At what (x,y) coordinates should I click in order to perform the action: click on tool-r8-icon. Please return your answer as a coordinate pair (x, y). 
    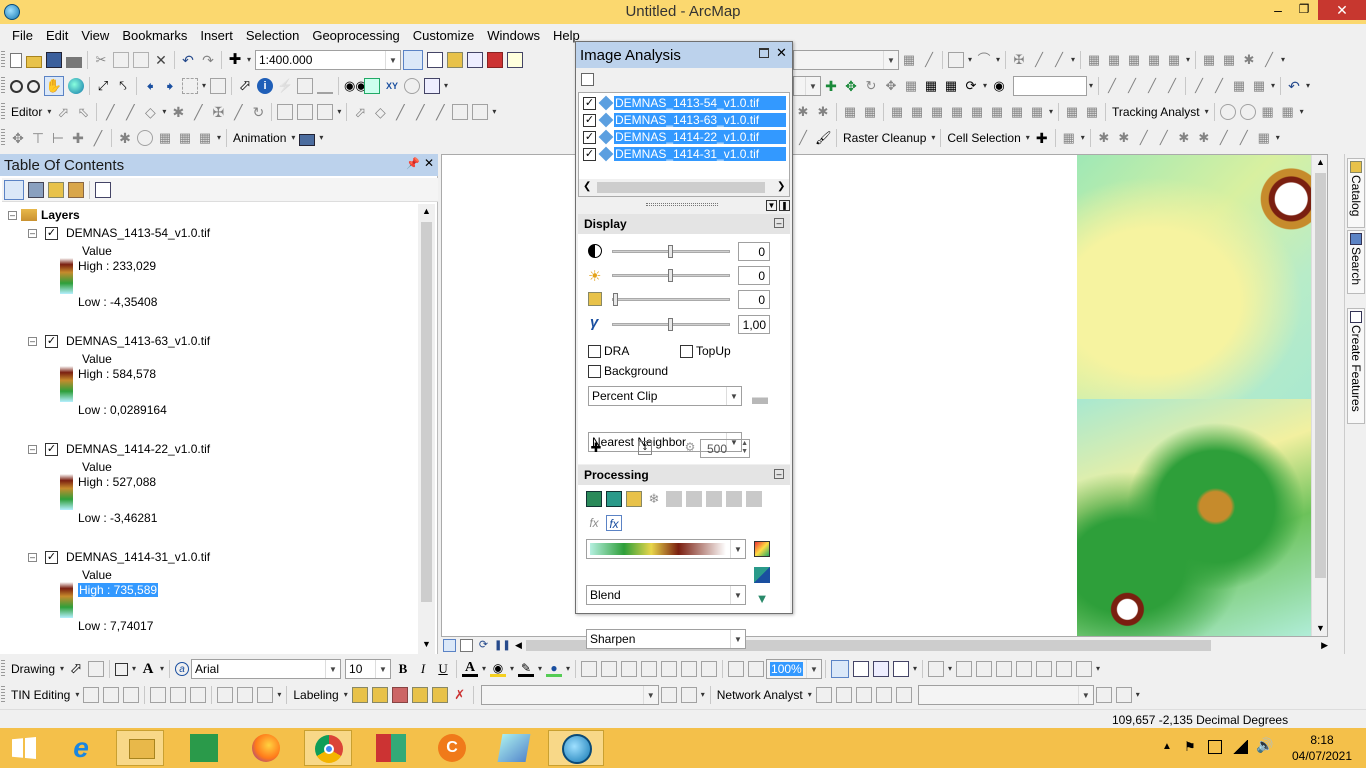
    Looking at the image, I should click on (1084, 669).